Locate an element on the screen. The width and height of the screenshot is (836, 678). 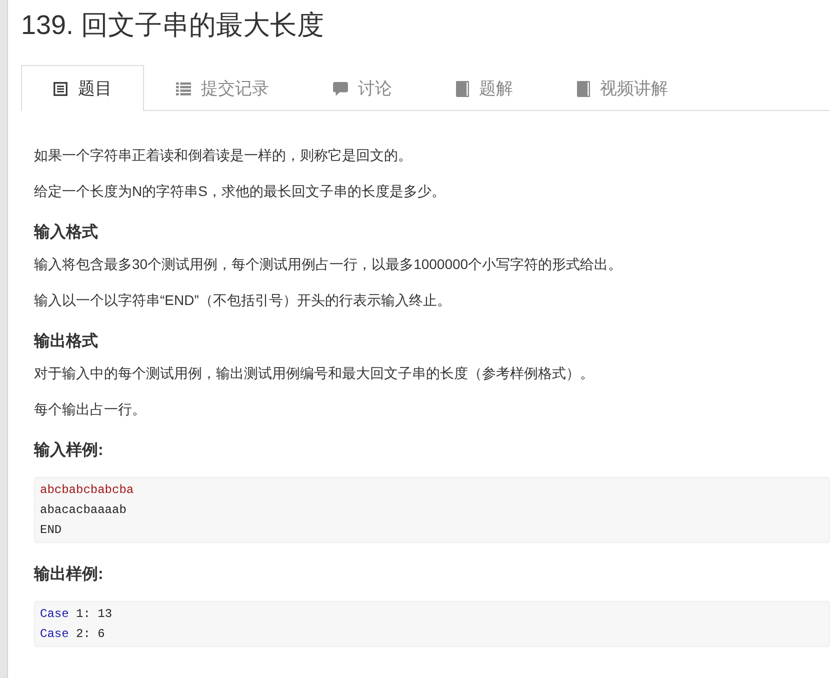
code-line: abacacbaaaab is located at coordinates (84, 510).